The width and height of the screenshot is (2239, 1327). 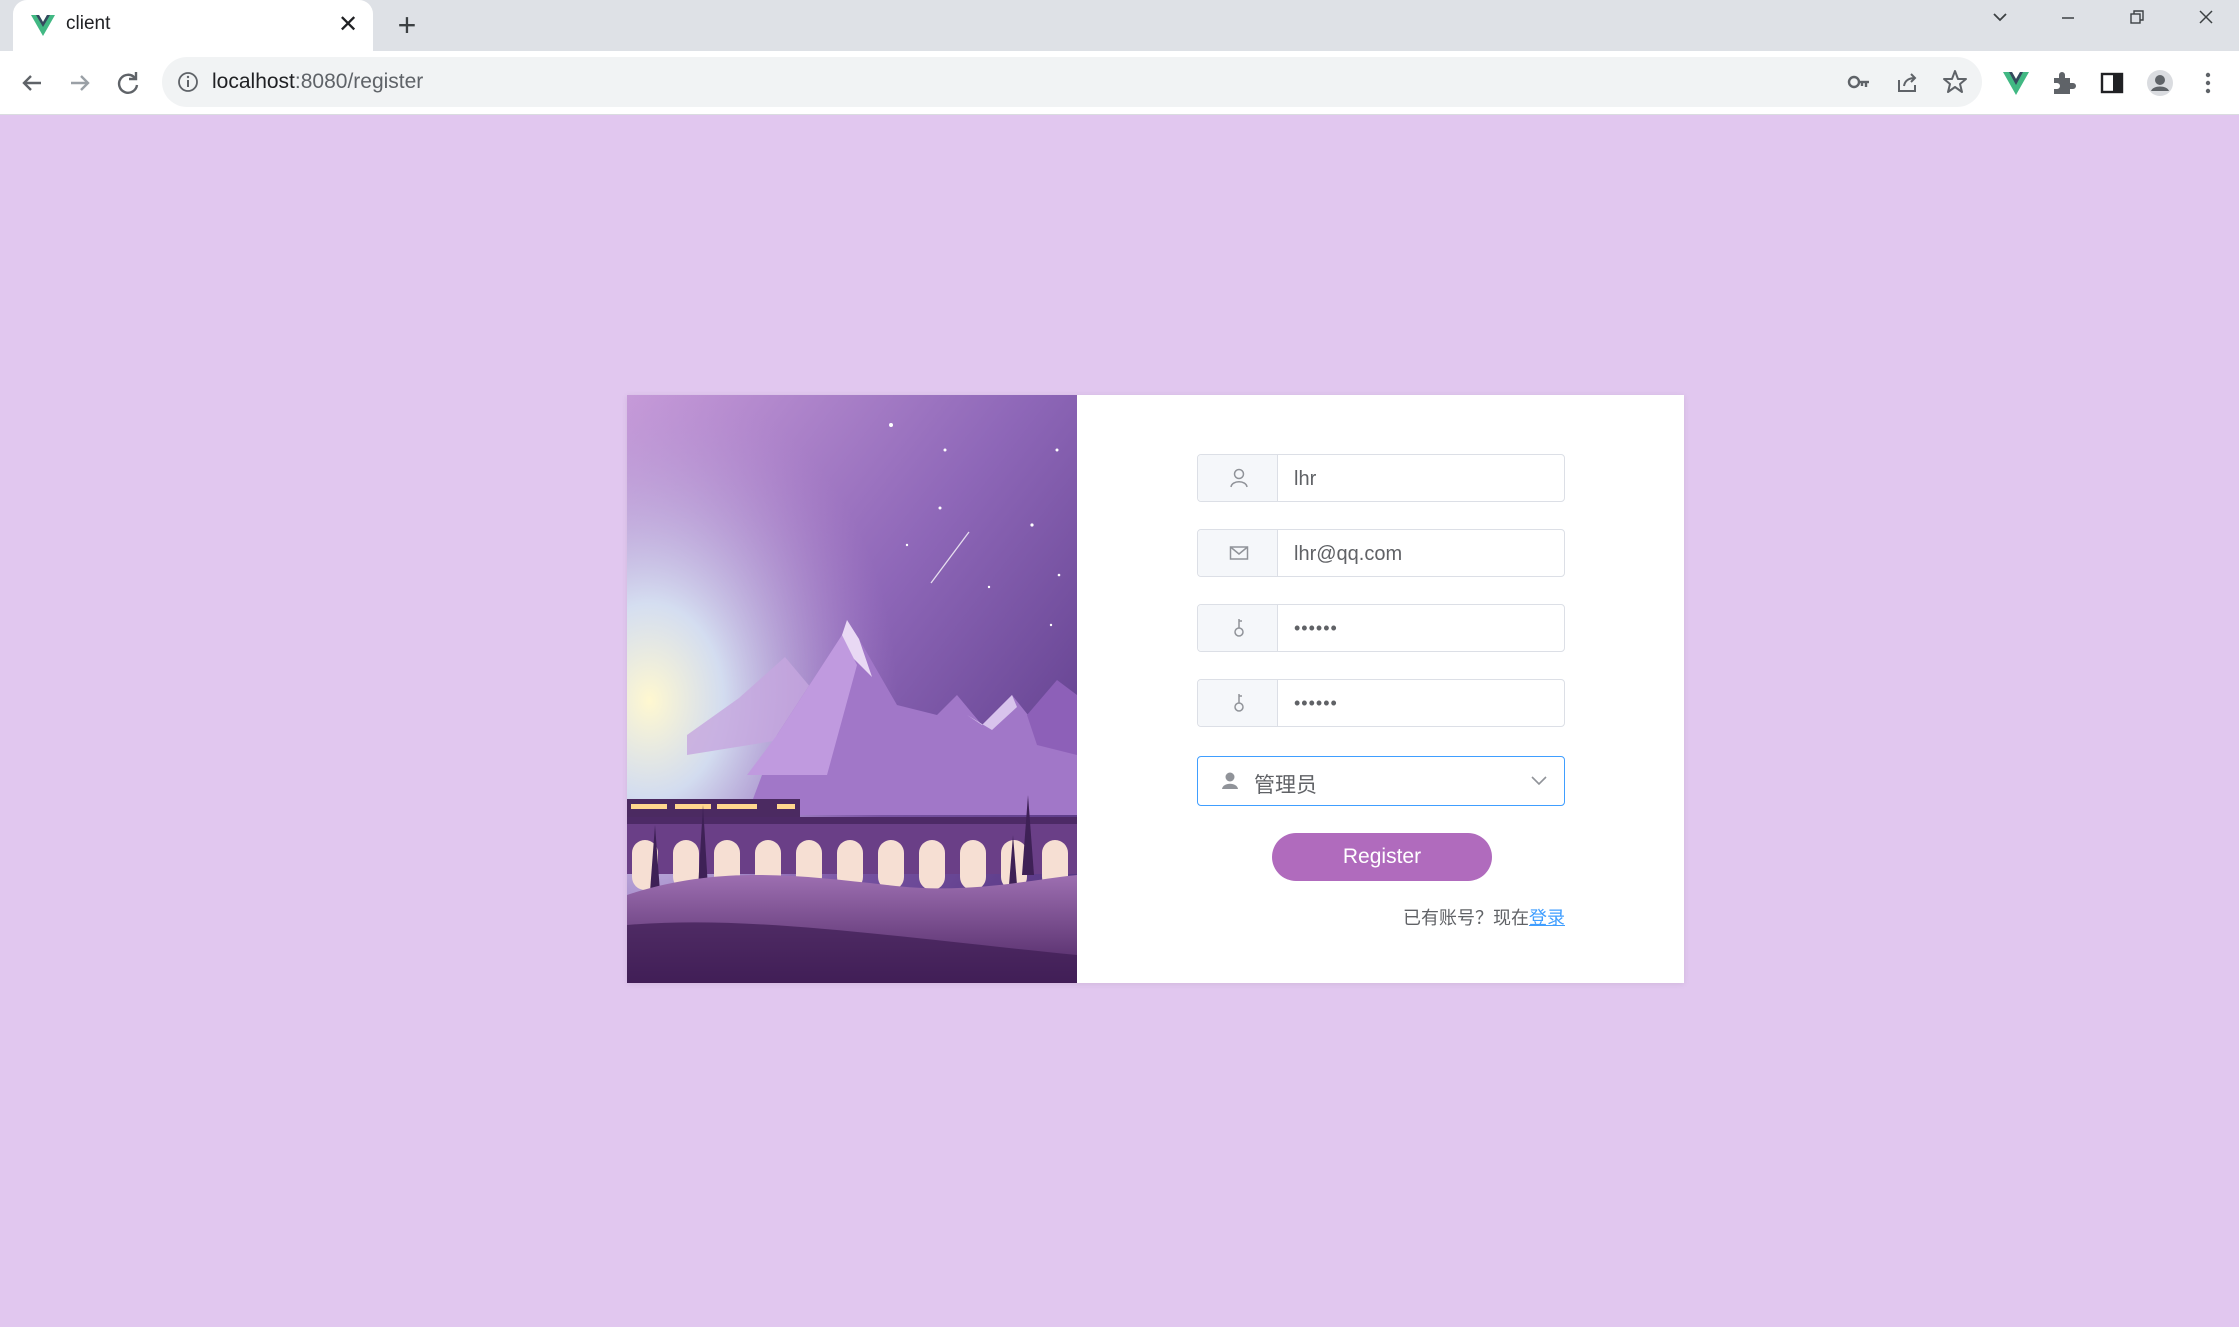 What do you see at coordinates (1381, 478) in the screenshot?
I see `username-field: lhr` at bounding box center [1381, 478].